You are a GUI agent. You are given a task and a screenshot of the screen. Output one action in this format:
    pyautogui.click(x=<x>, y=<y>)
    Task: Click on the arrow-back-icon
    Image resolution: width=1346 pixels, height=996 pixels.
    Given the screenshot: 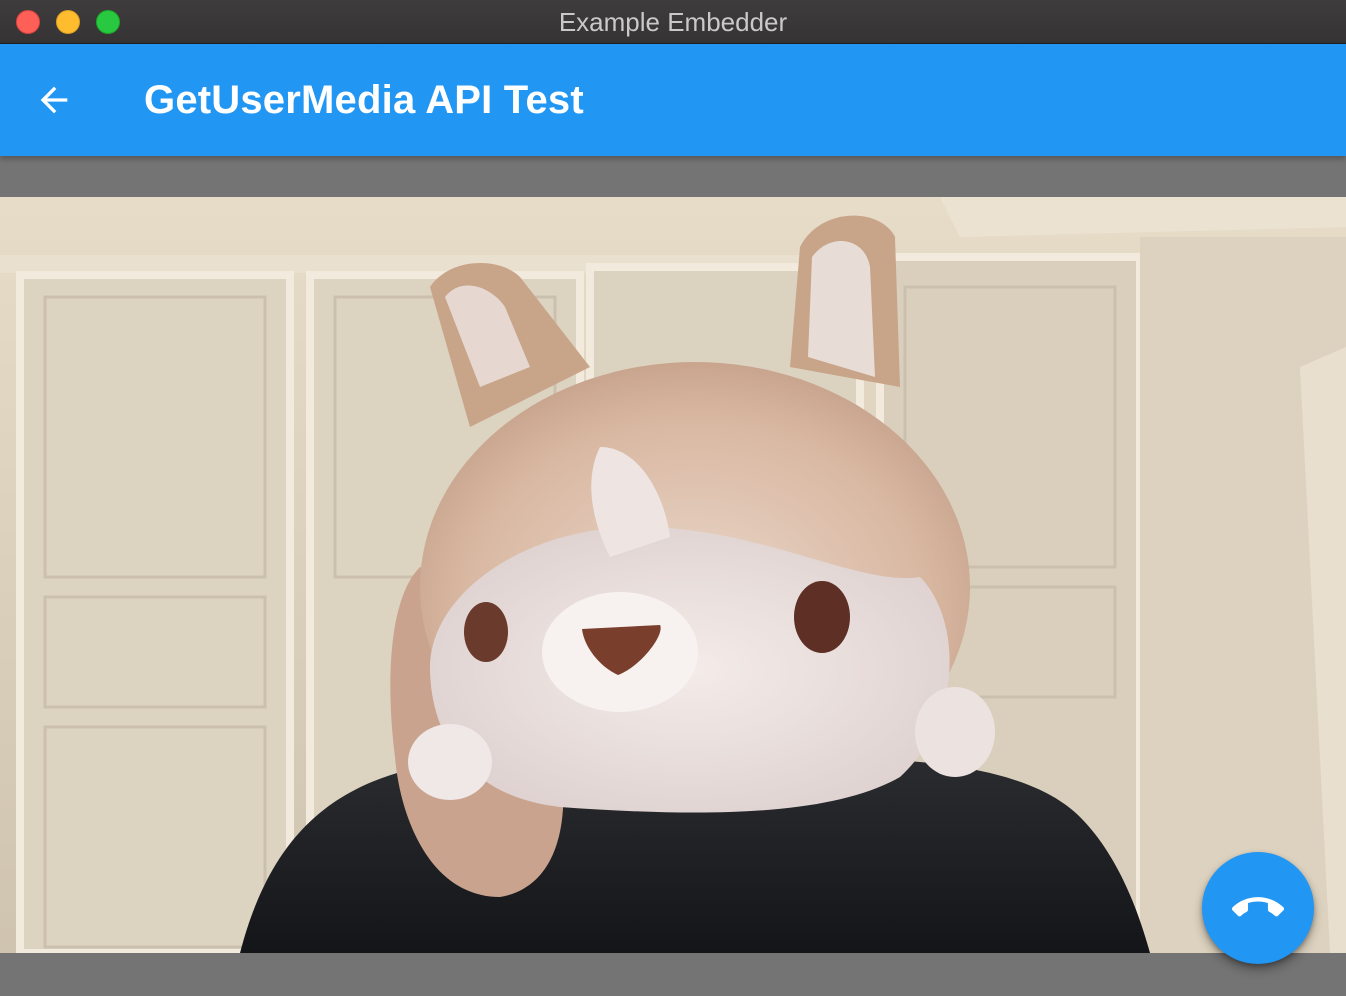 What is the action you would take?
    pyautogui.click(x=54, y=100)
    